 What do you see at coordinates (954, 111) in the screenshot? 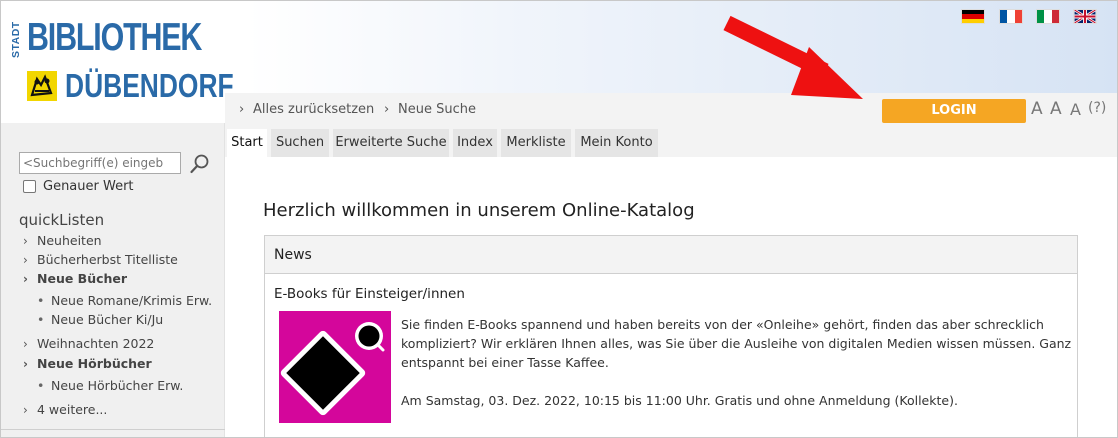
I see `login-button: LOGIN` at bounding box center [954, 111].